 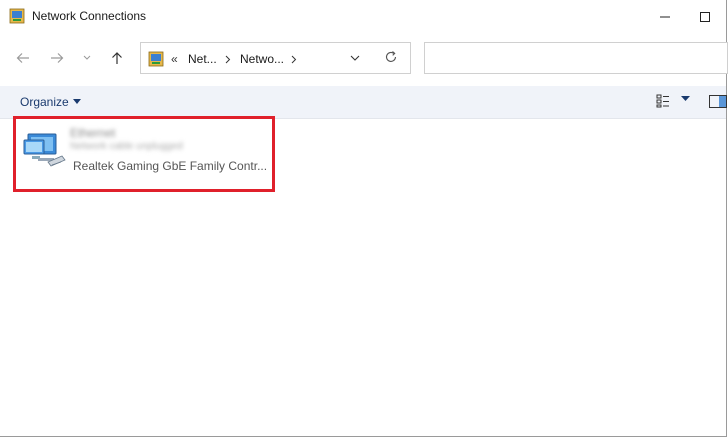 I want to click on refresh-icon, so click(x=391, y=57).